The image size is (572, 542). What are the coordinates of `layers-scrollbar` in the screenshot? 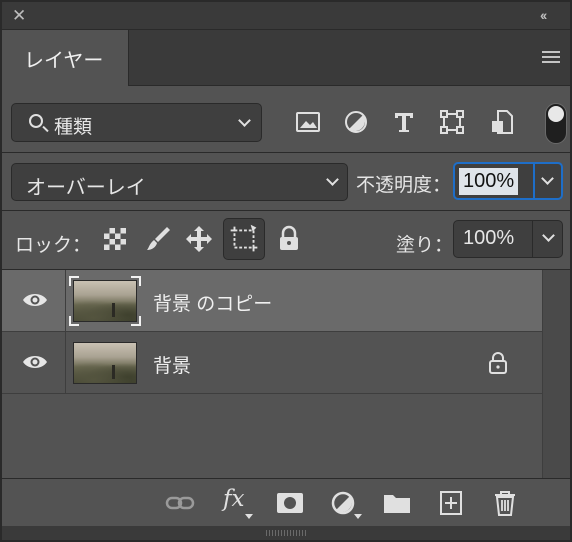 It's located at (556, 374).